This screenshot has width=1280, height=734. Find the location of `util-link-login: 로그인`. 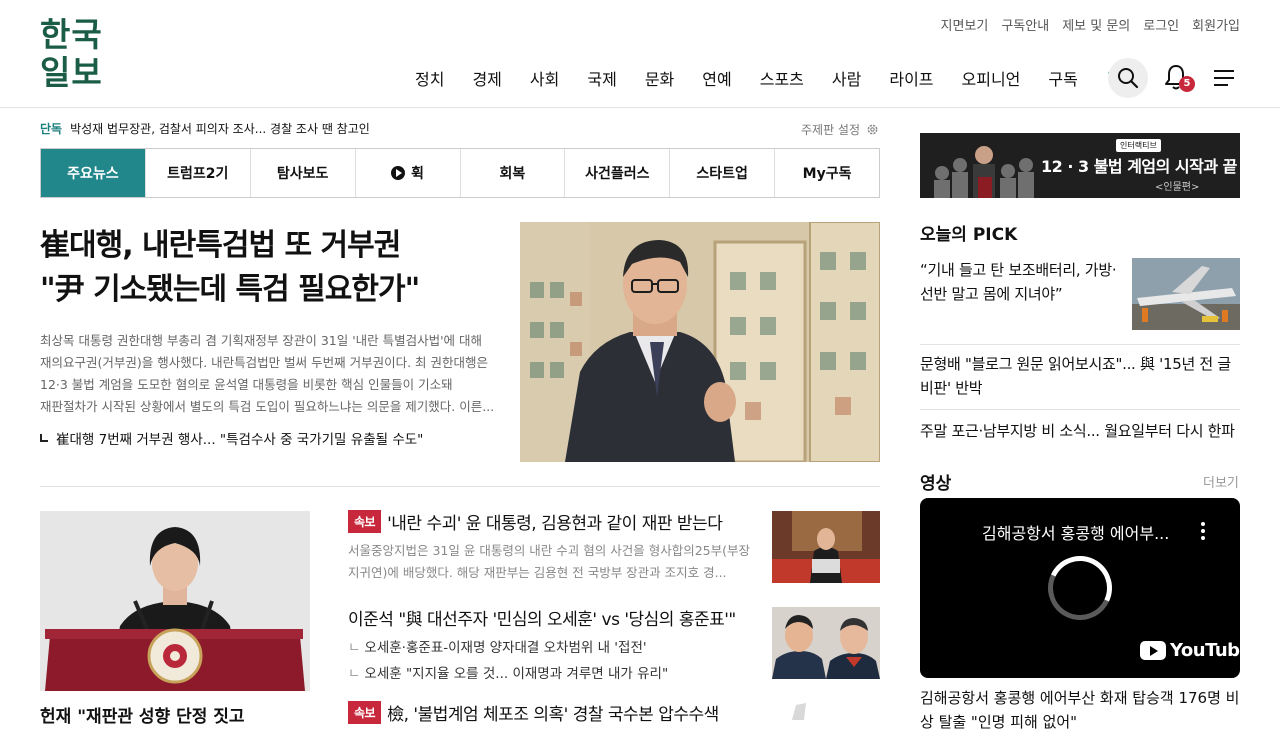

util-link-login: 로그인 is located at coordinates (1161, 24).